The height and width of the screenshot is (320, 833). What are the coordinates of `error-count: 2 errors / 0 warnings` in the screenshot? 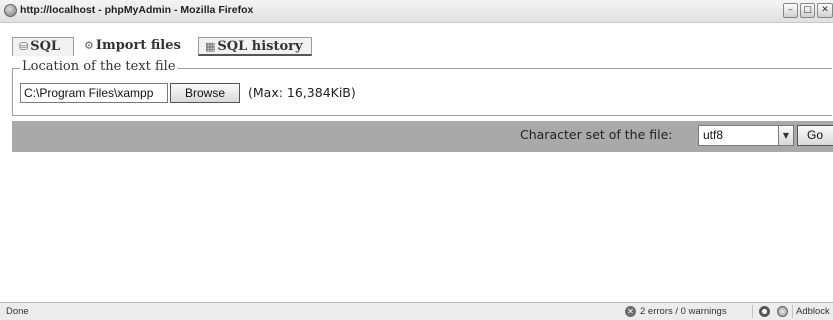 It's located at (683, 311).